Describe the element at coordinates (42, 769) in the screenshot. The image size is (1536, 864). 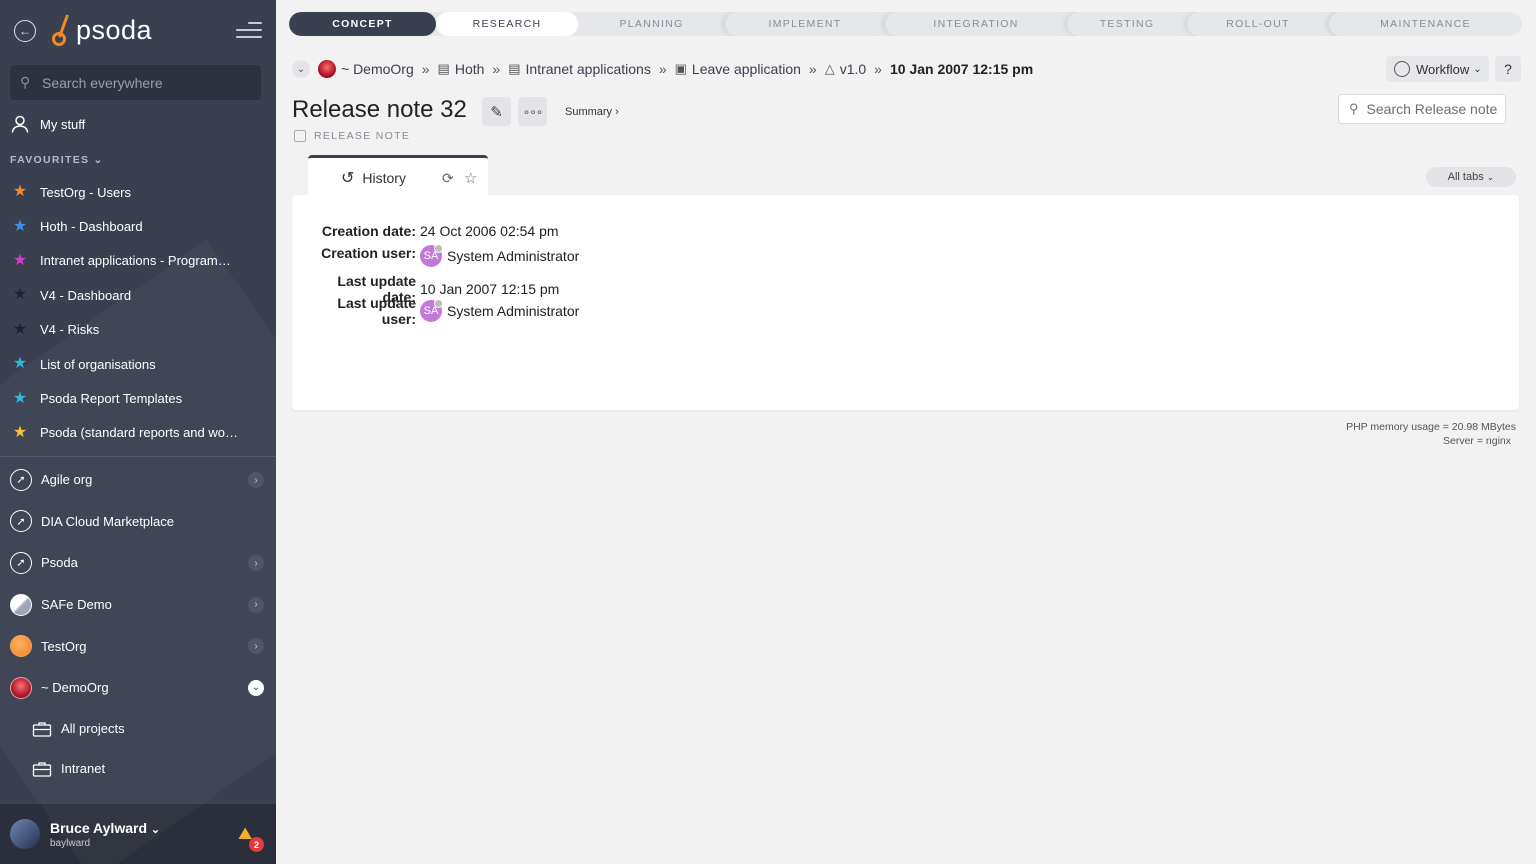
I see `briefcase-icon` at that location.